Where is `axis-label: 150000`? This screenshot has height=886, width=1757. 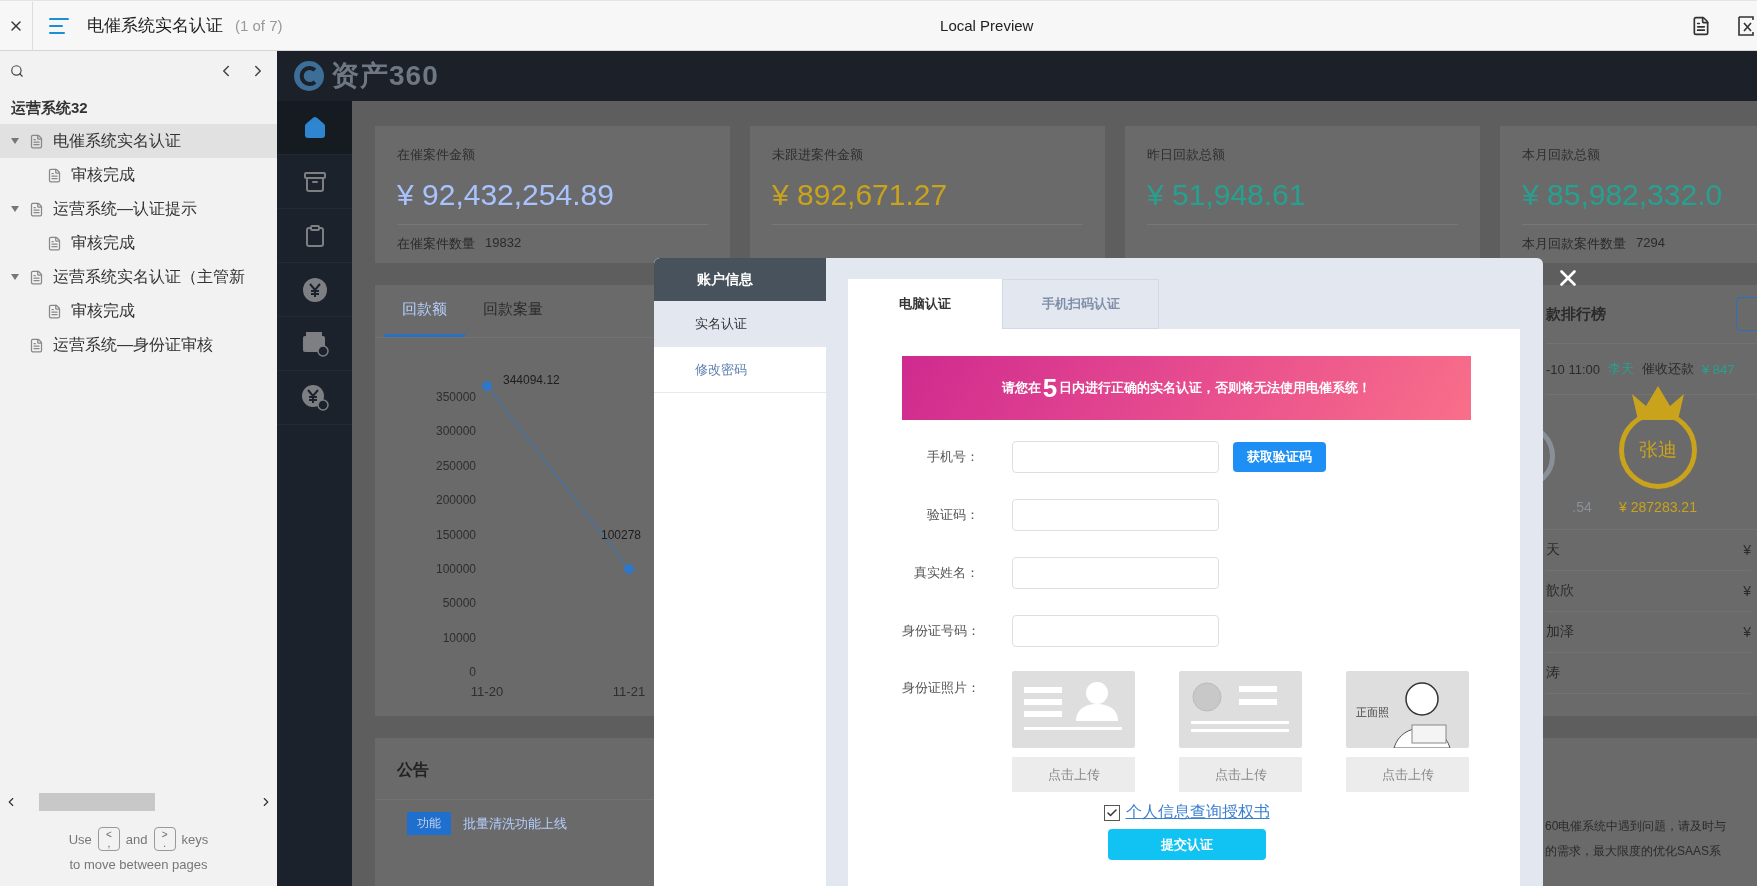 axis-label: 150000 is located at coordinates (455, 534).